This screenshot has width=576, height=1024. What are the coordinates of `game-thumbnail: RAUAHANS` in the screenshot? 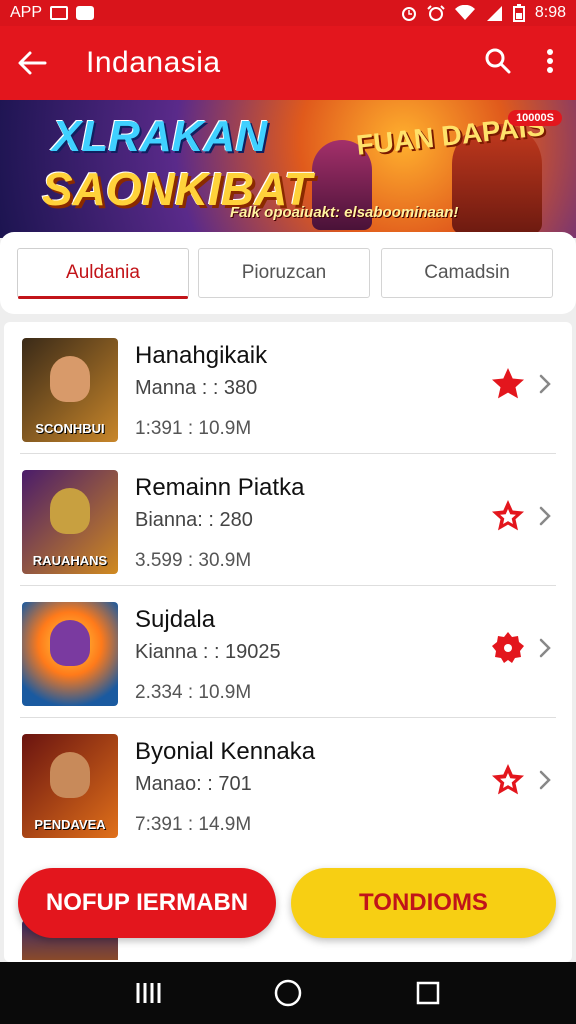 It's located at (70, 522).